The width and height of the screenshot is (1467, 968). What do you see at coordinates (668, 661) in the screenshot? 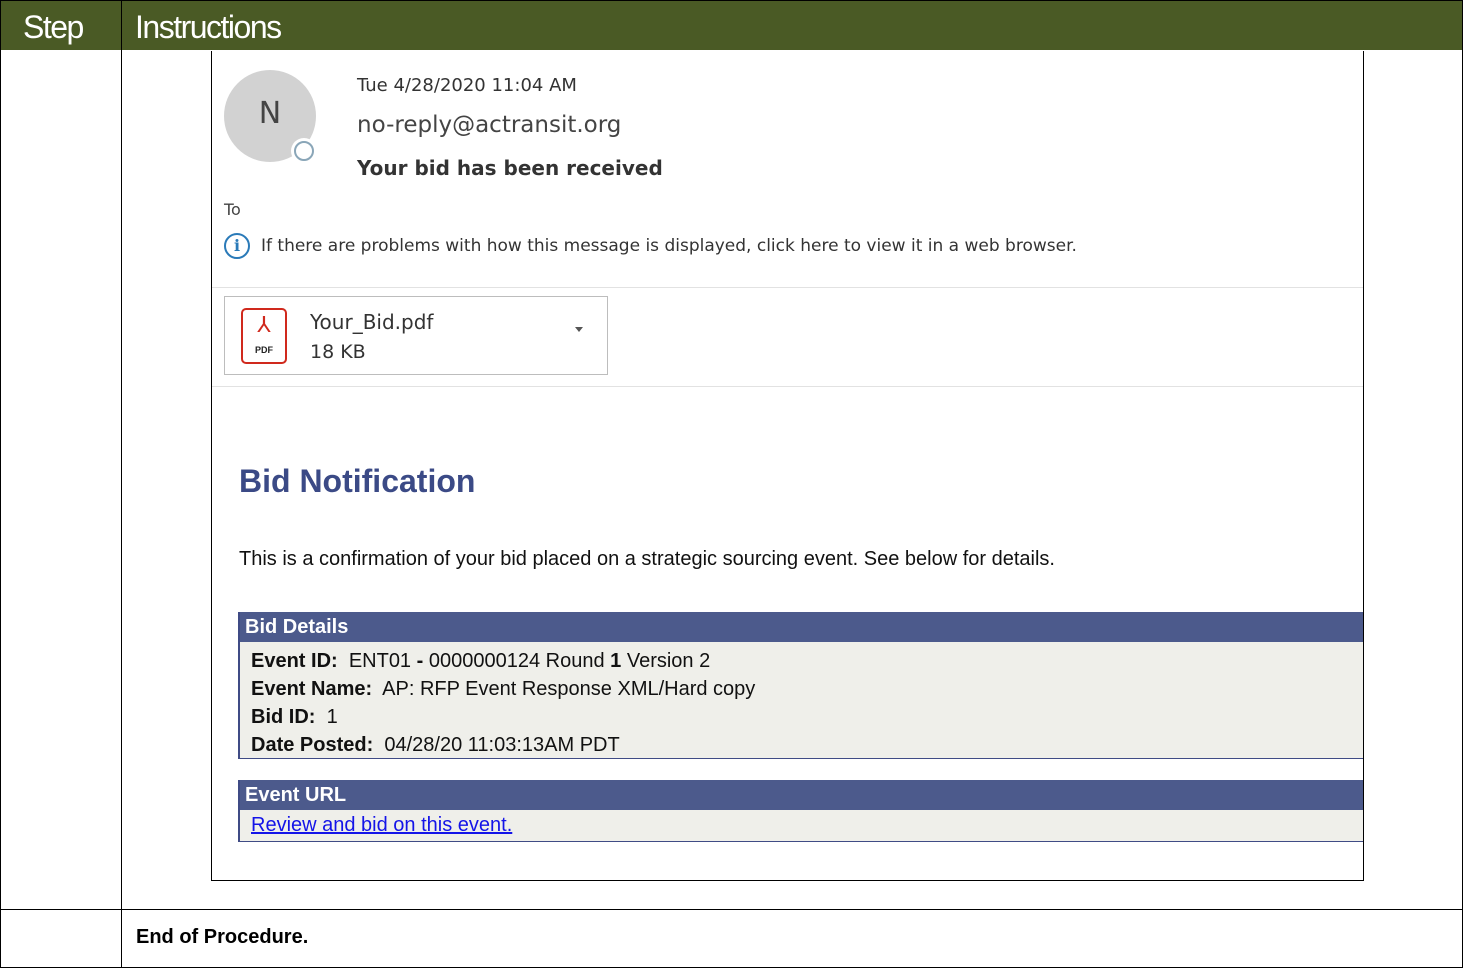
I see `event-version: Version 2` at bounding box center [668, 661].